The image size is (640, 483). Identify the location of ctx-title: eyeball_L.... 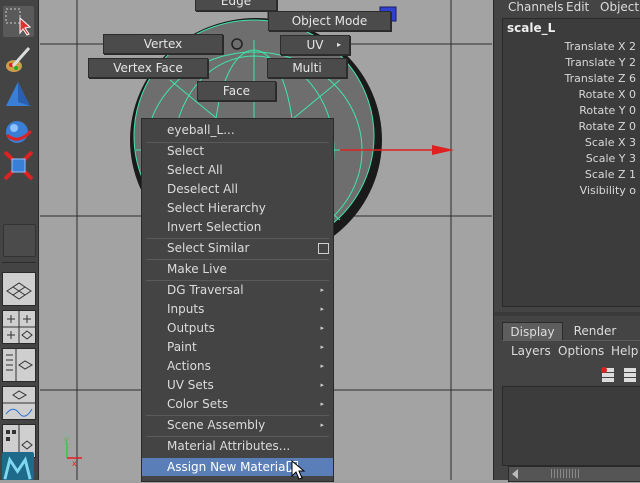
(201, 130).